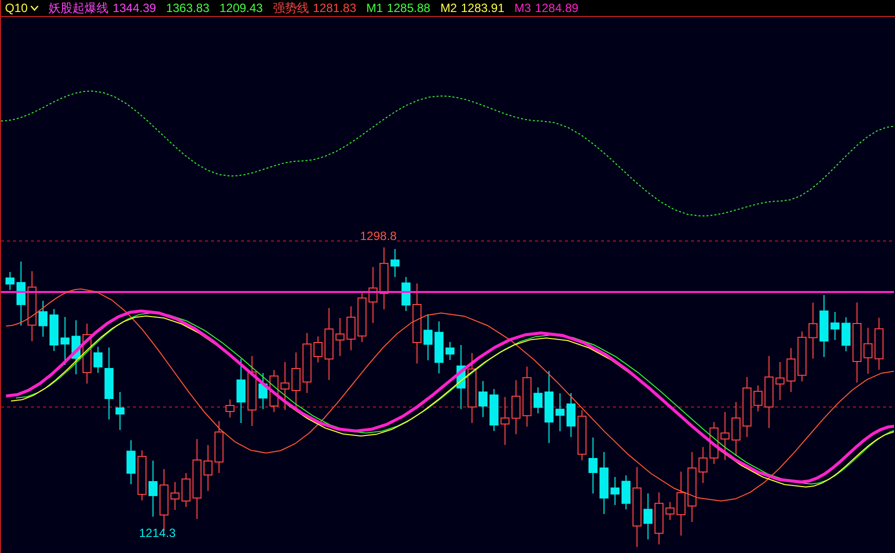 The height and width of the screenshot is (553, 895). I want to click on series-value: 1285.88, so click(408, 8).